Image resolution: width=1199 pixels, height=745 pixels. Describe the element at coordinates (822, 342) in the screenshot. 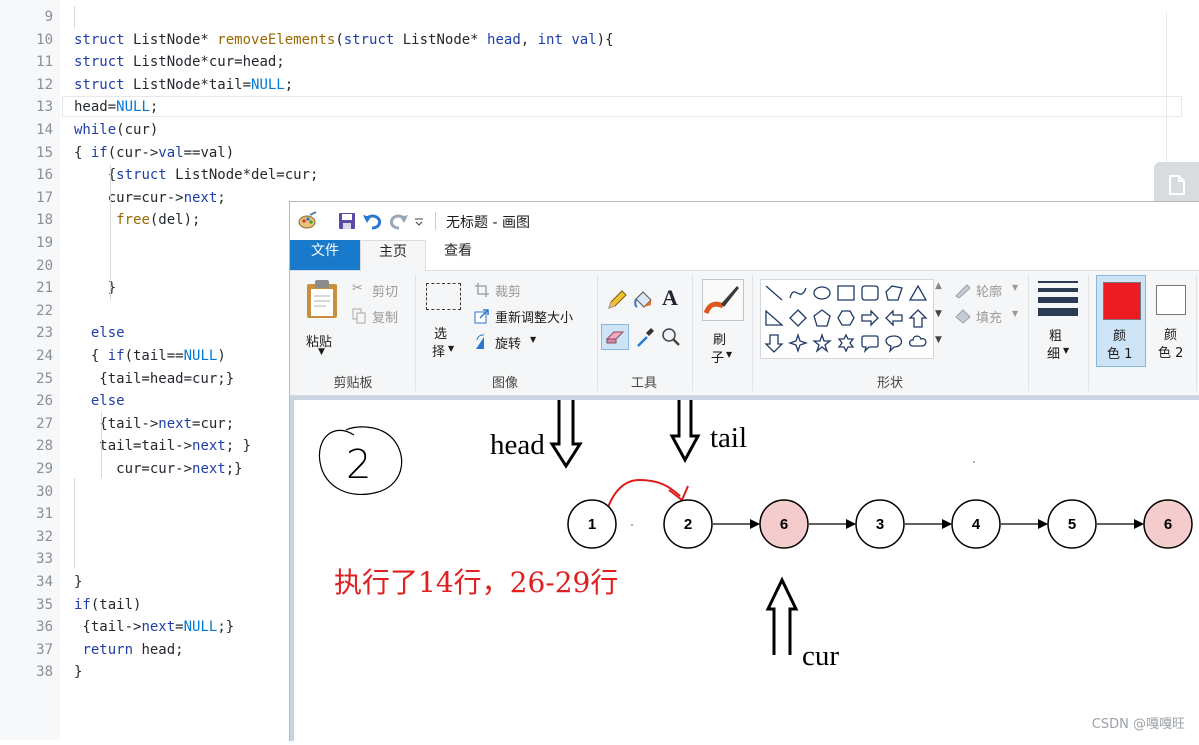

I see `five-point-star-shape-icon` at that location.